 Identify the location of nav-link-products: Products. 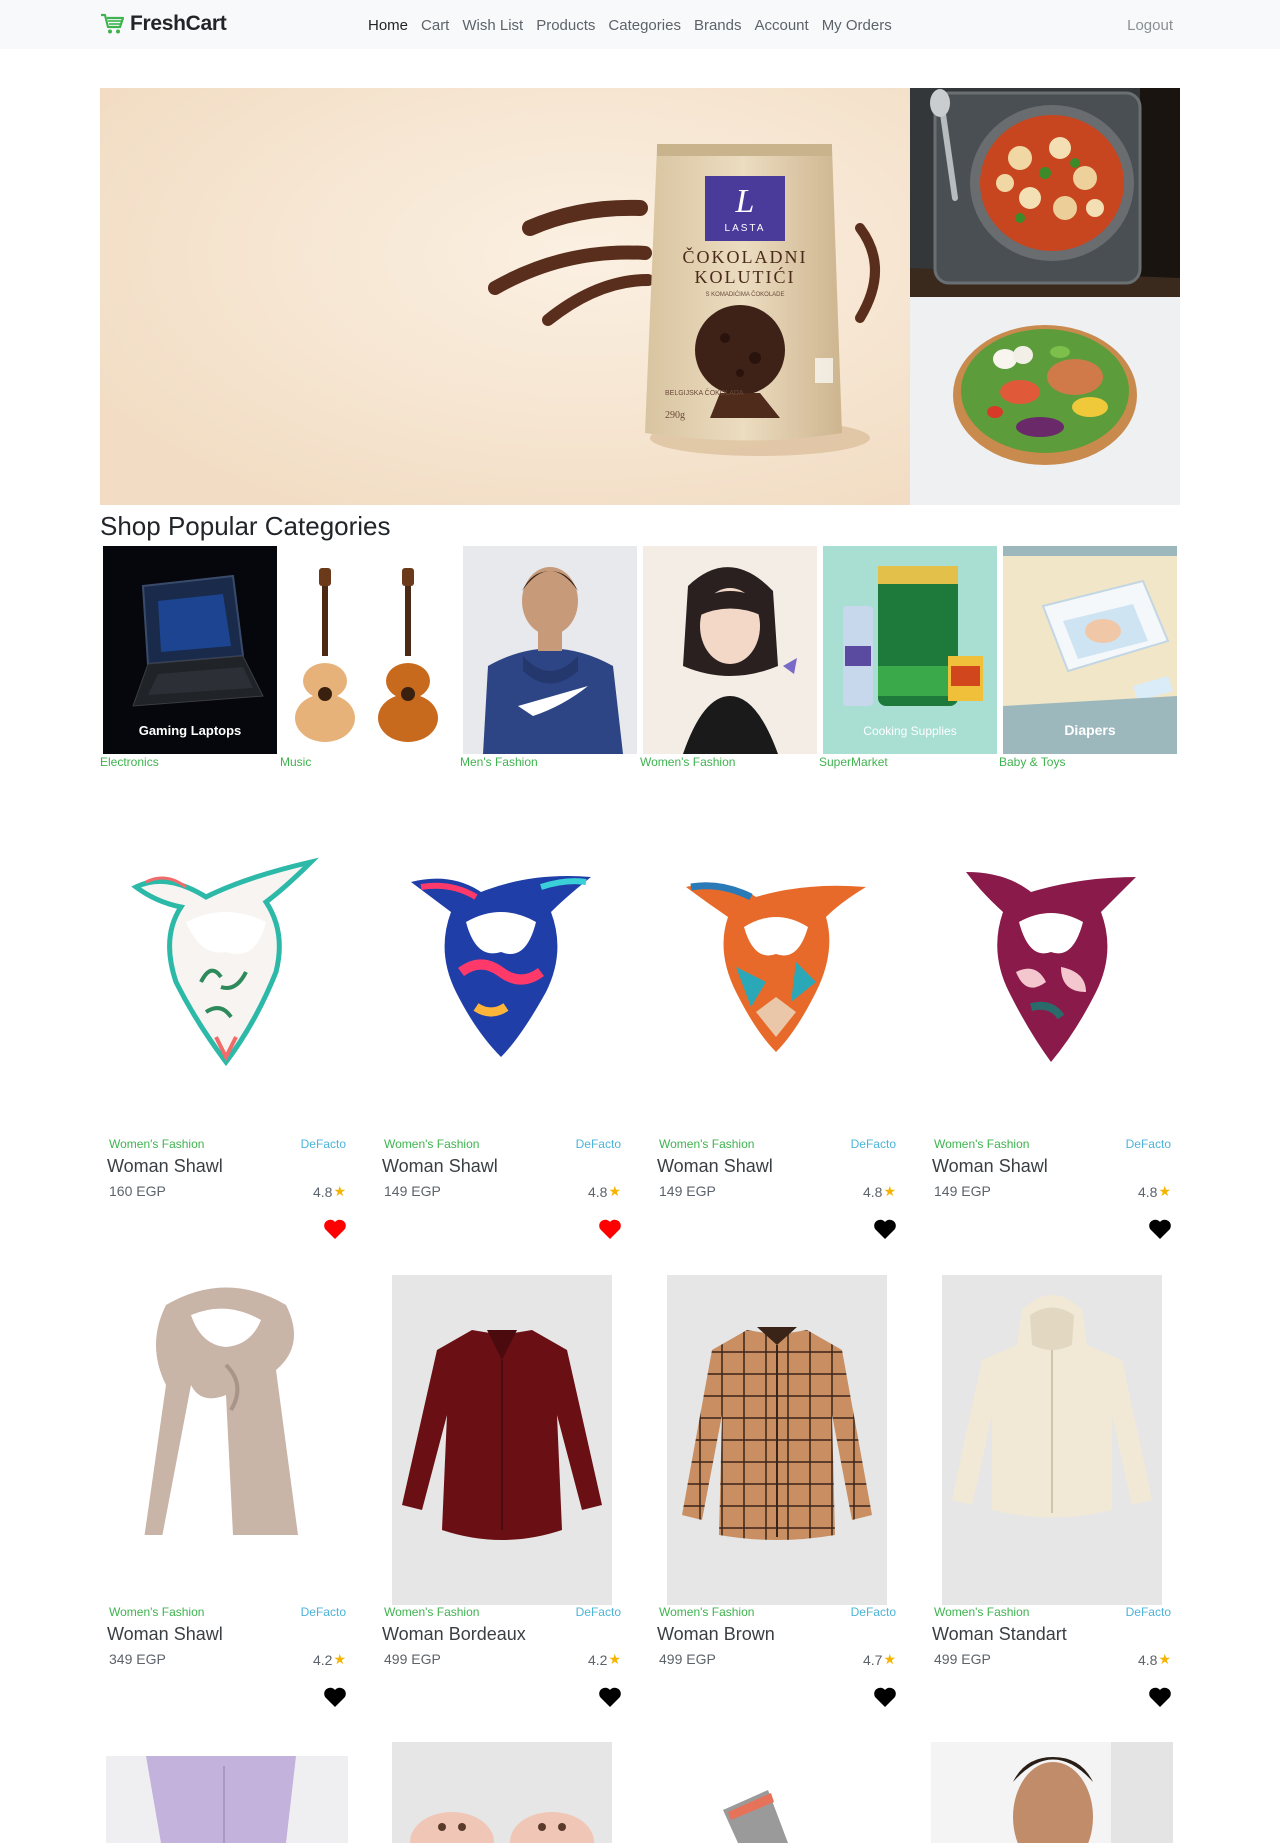
(565, 25).